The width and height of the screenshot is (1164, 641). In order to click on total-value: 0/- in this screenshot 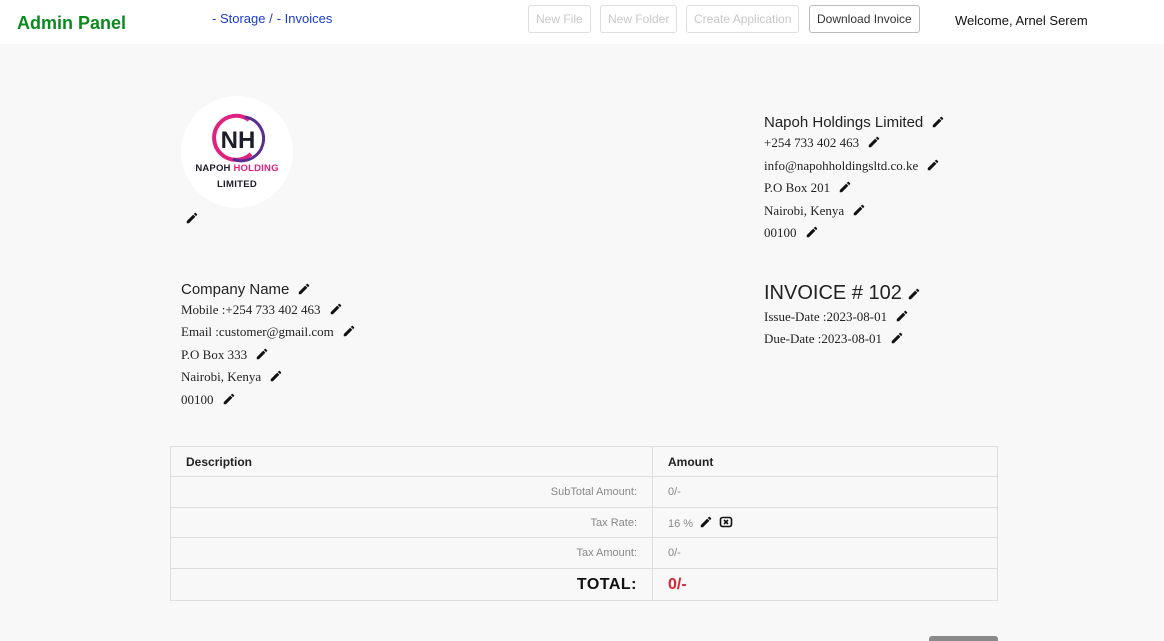, I will do `click(825, 584)`.